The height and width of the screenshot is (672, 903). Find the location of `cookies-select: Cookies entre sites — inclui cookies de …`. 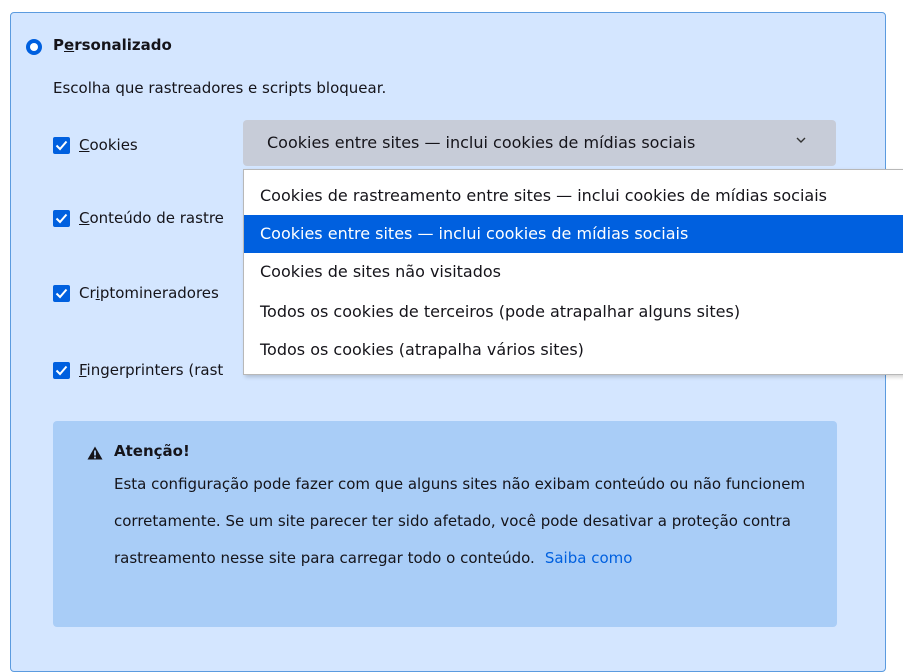

cookies-select: Cookies entre sites — inclui cookies de … is located at coordinates (539, 143).